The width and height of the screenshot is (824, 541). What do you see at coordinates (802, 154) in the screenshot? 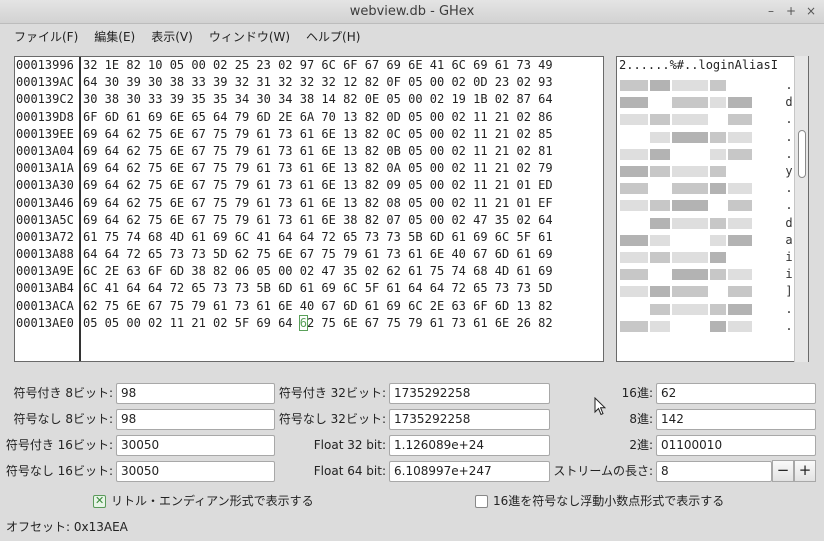
I see `scrollbar-thumb` at bounding box center [802, 154].